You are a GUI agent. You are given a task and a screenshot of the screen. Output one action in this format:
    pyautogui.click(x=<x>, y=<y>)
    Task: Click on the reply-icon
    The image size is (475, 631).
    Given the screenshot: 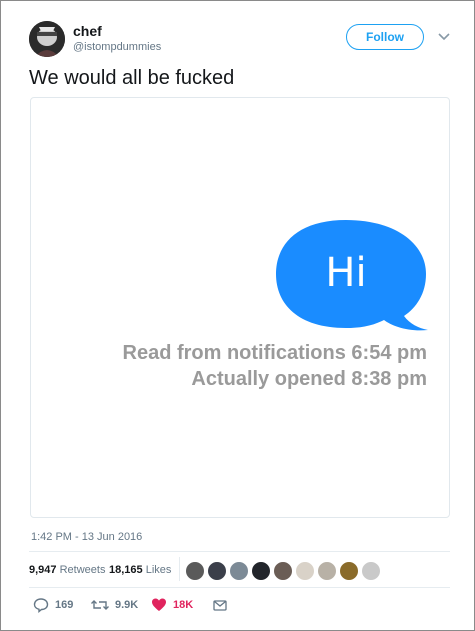 What is the action you would take?
    pyautogui.click(x=41, y=605)
    